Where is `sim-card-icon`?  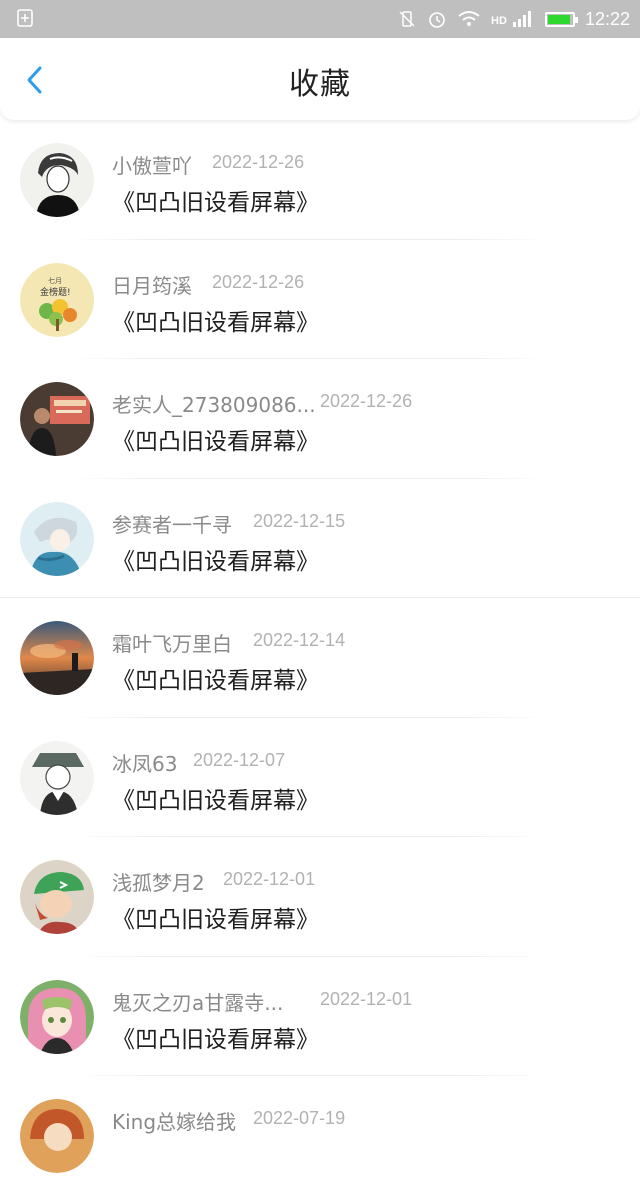 sim-card-icon is located at coordinates (25, 18).